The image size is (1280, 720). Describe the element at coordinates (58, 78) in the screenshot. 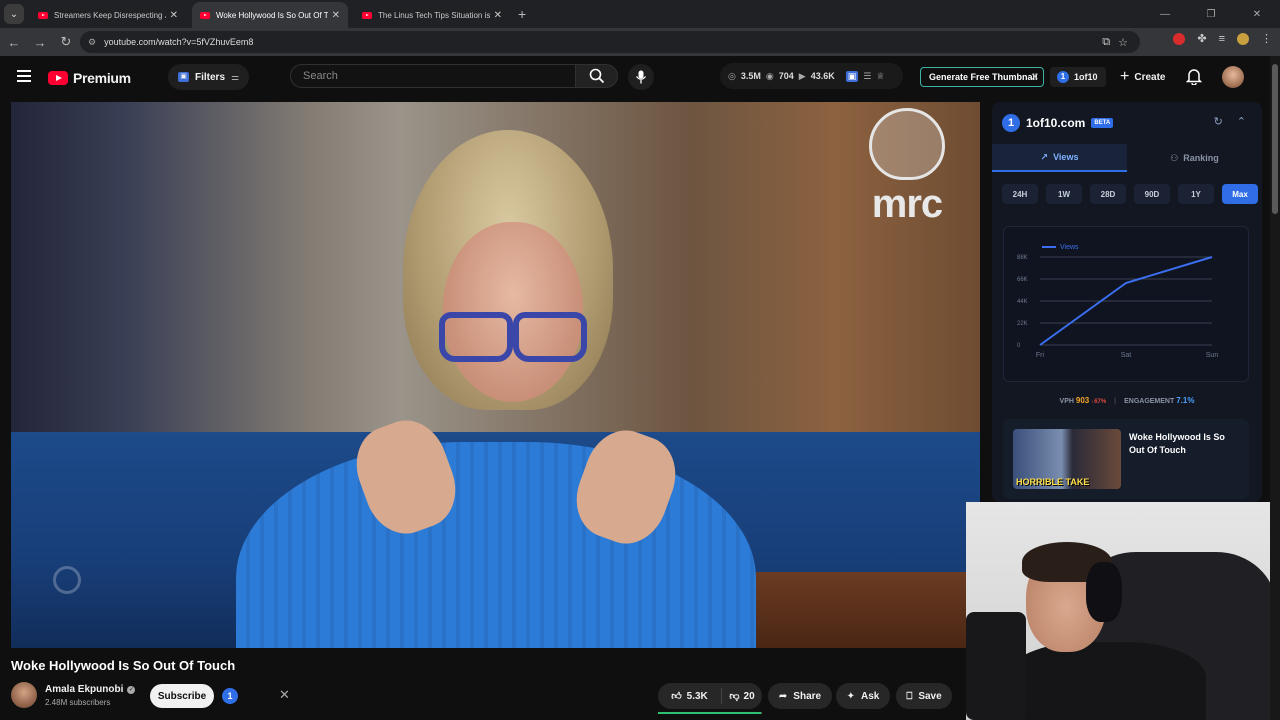

I see `youtube-play-icon` at that location.